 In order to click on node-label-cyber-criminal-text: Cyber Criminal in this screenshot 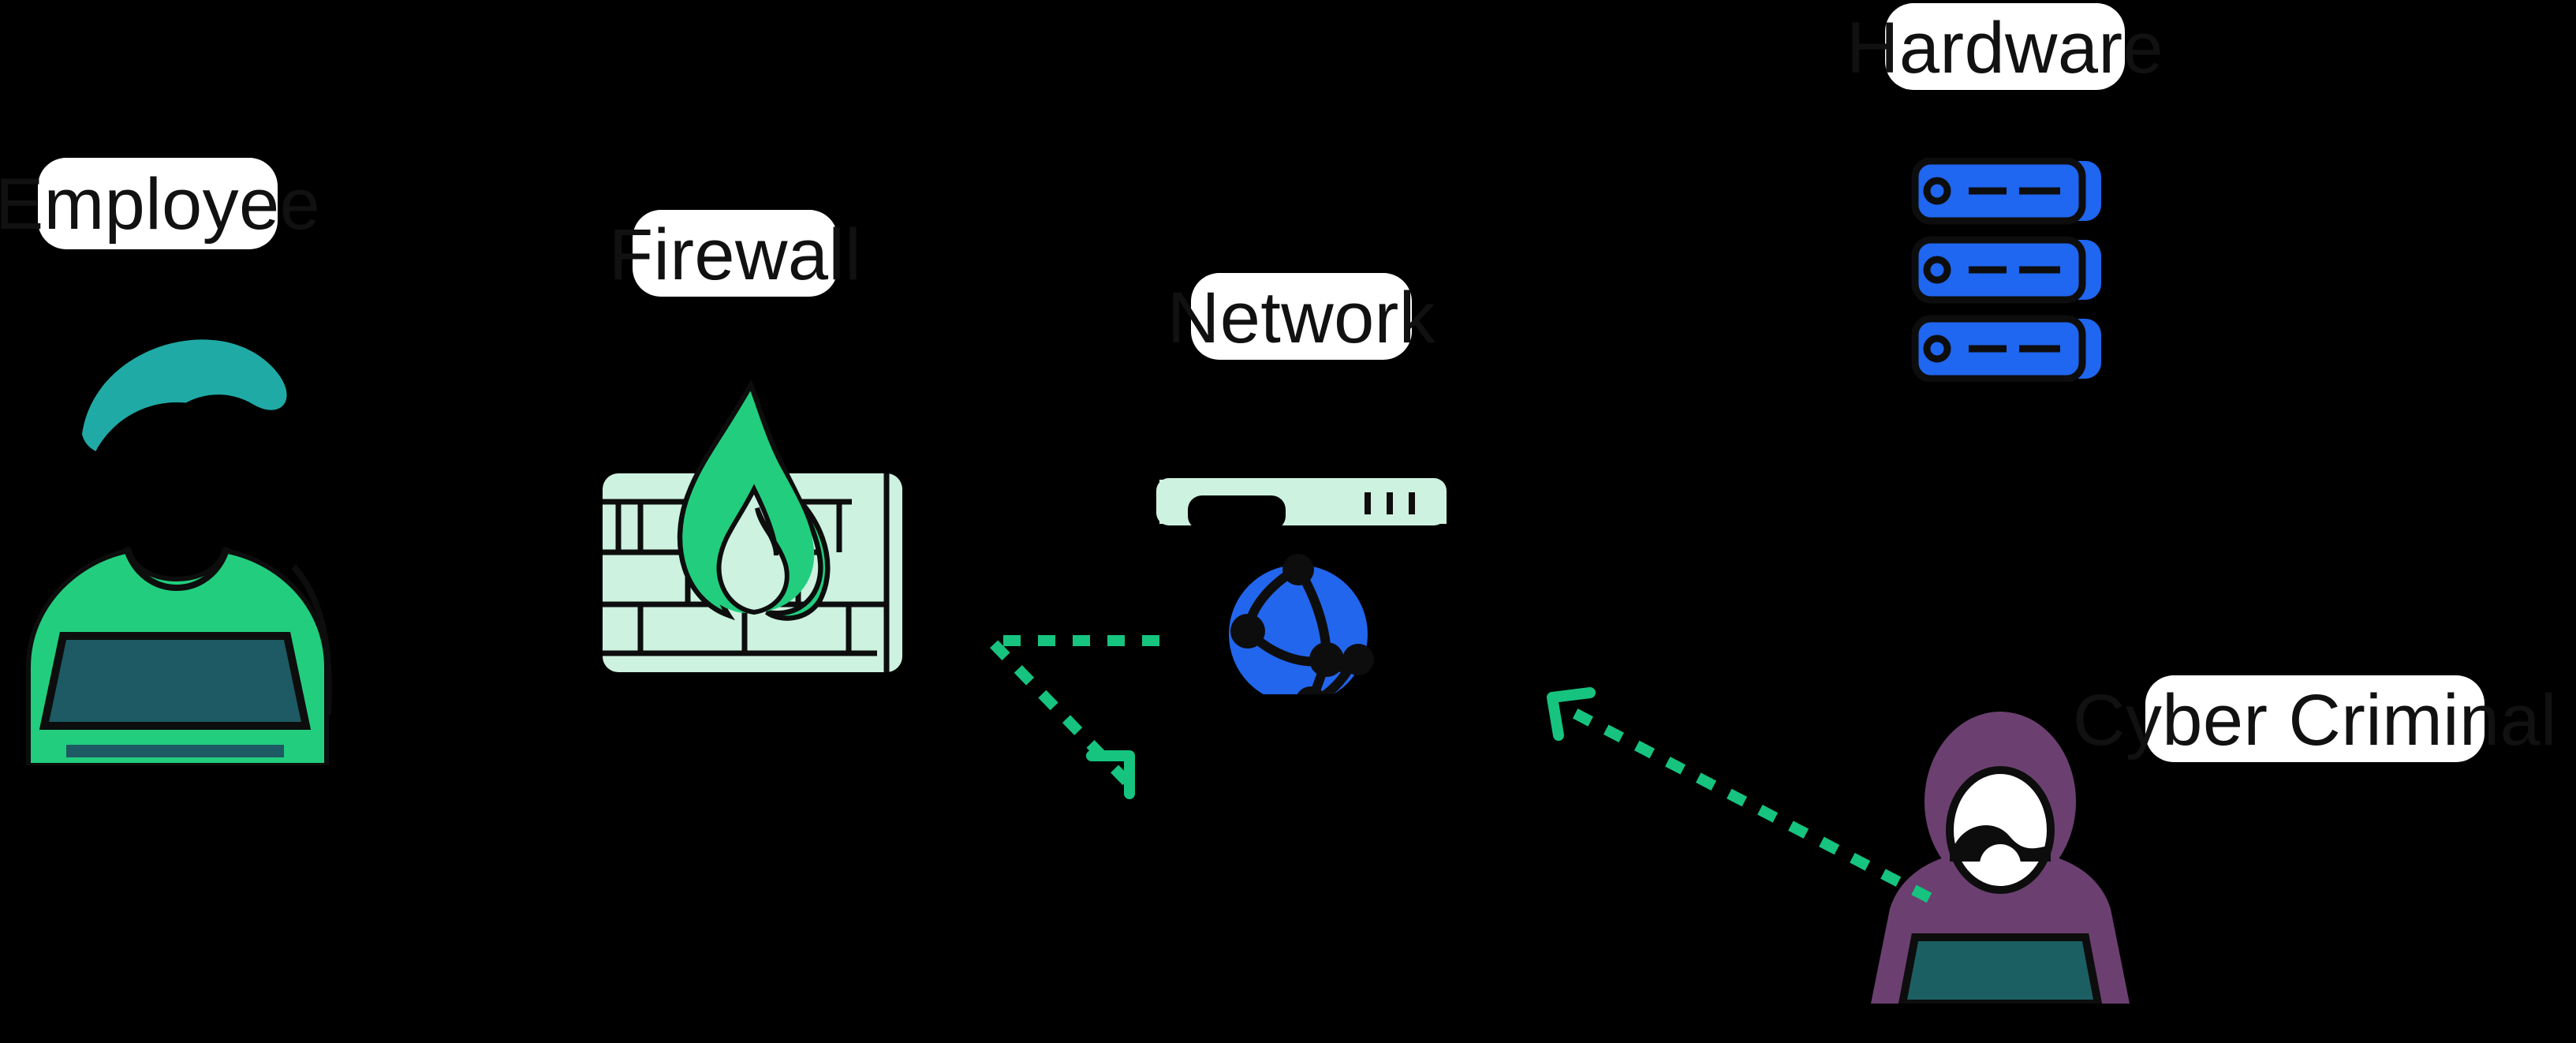, I will do `click(2315, 719)`.